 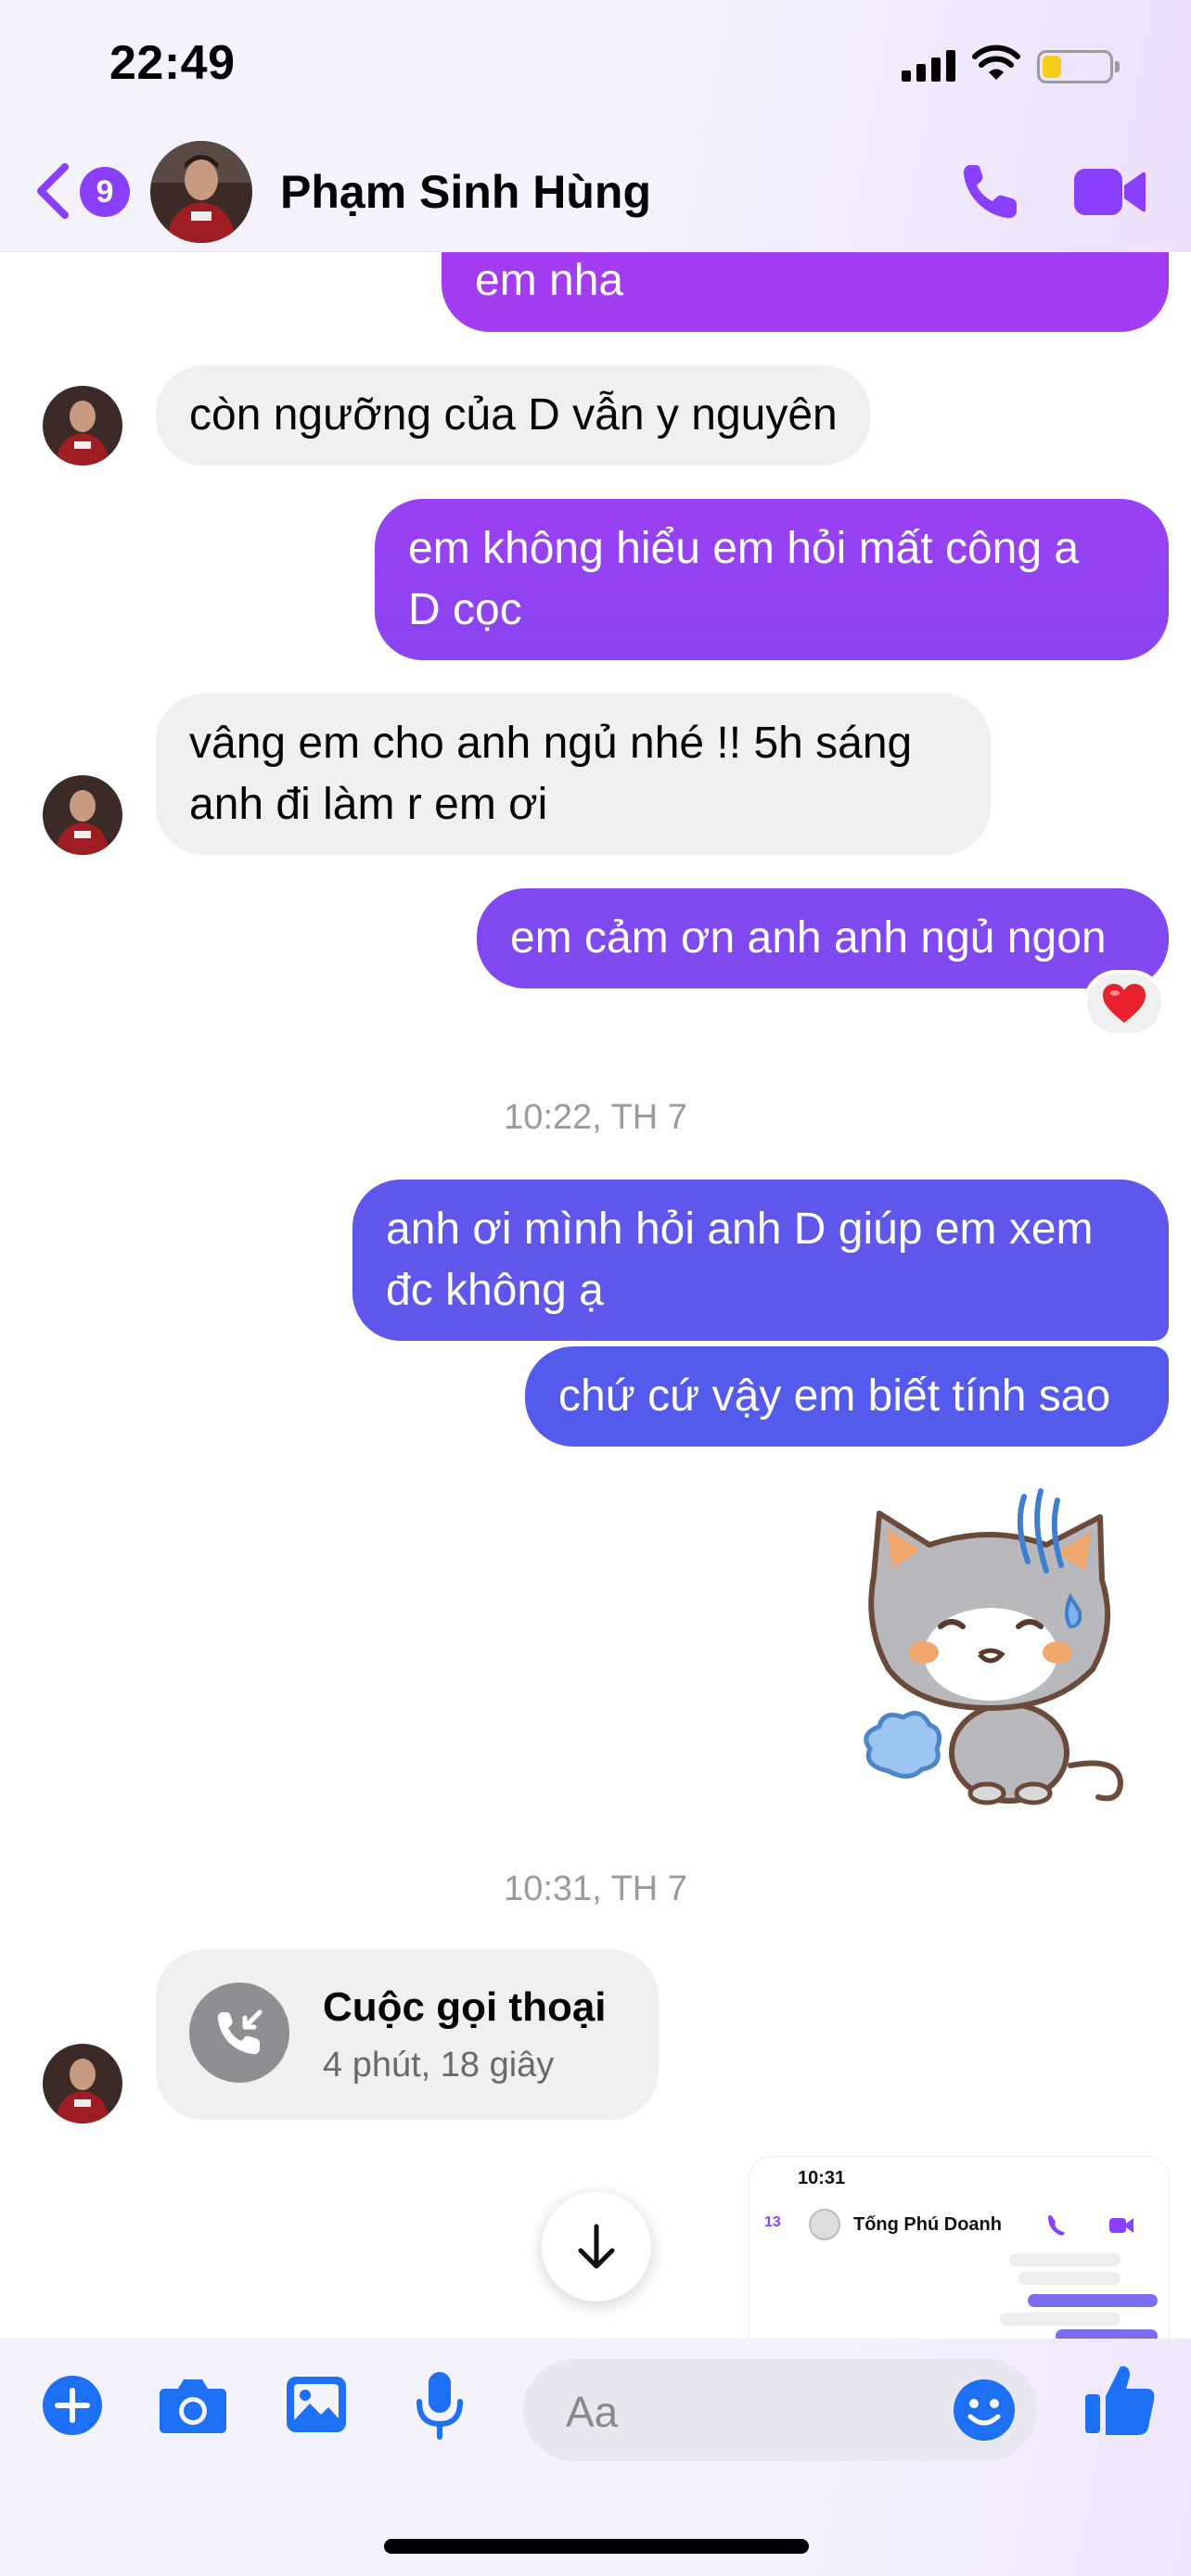 I want to click on like-thumbs-up-icon, so click(x=1119, y=2399).